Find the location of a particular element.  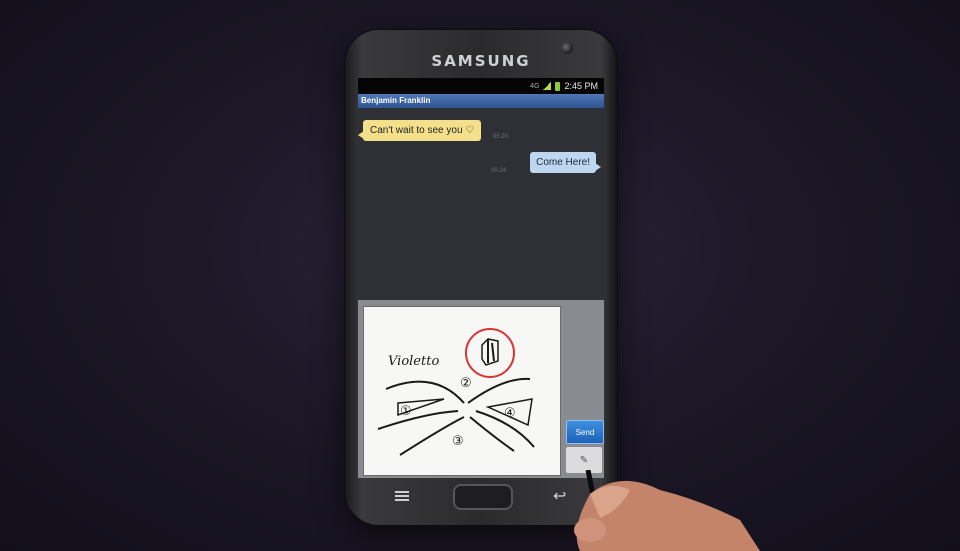

red-circle-mark is located at coordinates (490, 353).